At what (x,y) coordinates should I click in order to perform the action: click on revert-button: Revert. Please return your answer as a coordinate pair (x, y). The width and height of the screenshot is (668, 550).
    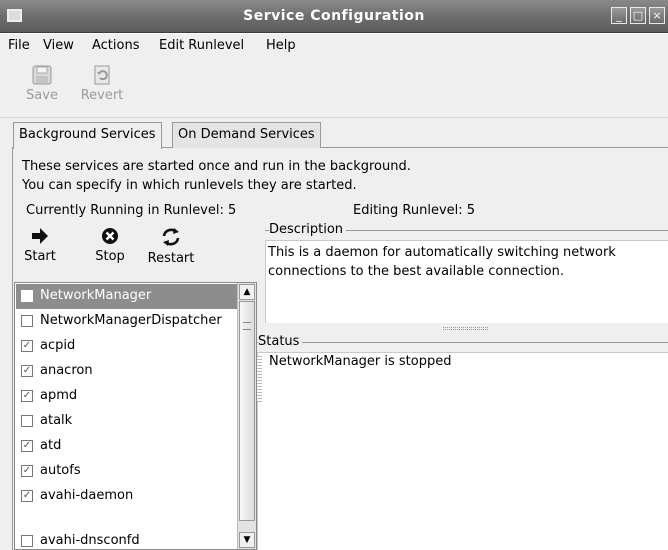
    Looking at the image, I should click on (102, 83).